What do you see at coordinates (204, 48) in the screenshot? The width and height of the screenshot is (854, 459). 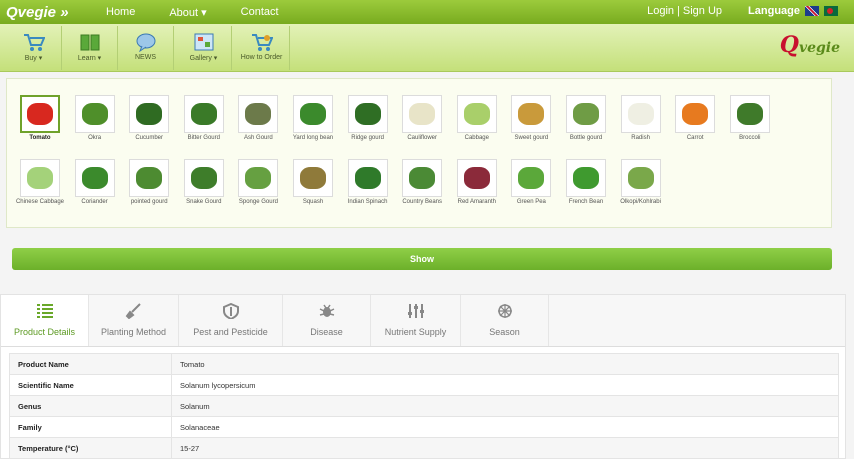 I see `toolbar-gallery-button: Gallery ▾` at bounding box center [204, 48].